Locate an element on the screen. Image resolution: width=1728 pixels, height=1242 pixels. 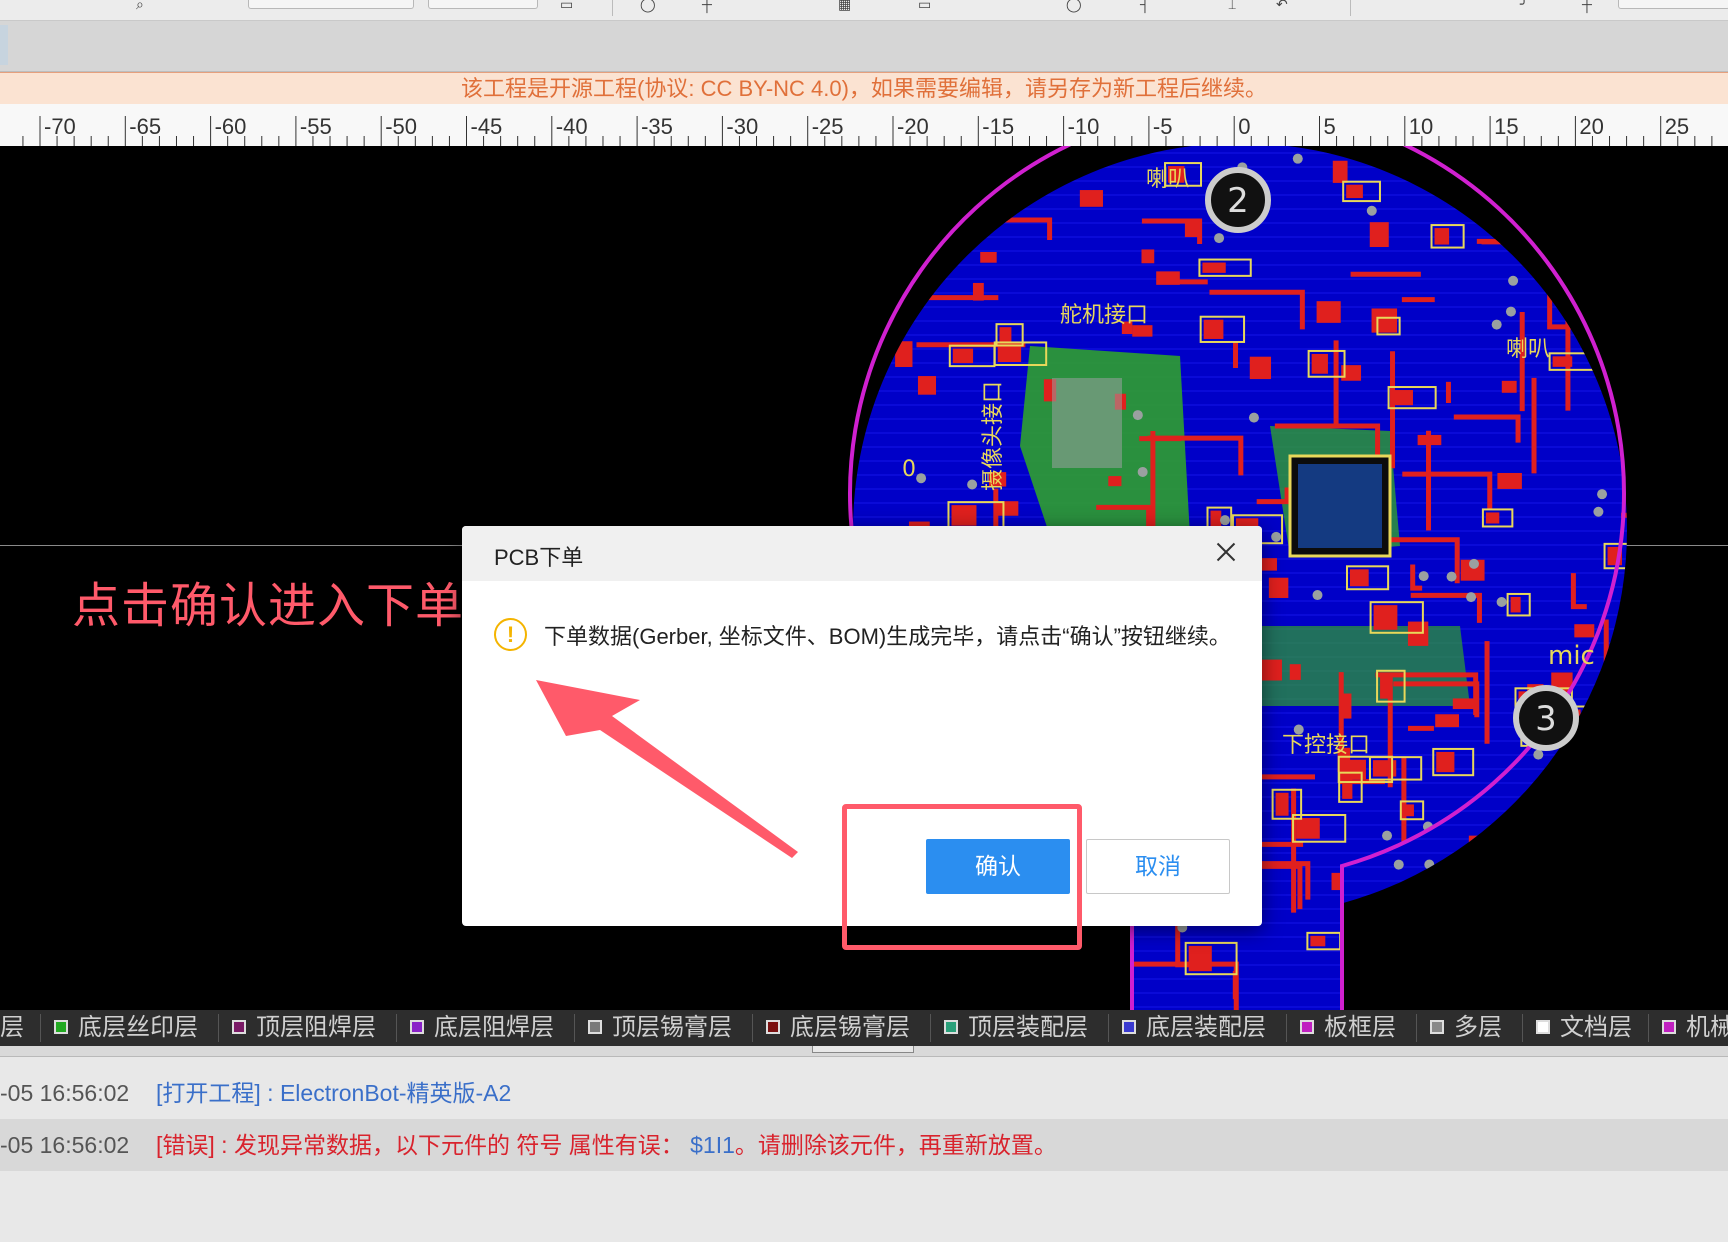
ruler-tick-label: -25 is located at coordinates (828, 126).